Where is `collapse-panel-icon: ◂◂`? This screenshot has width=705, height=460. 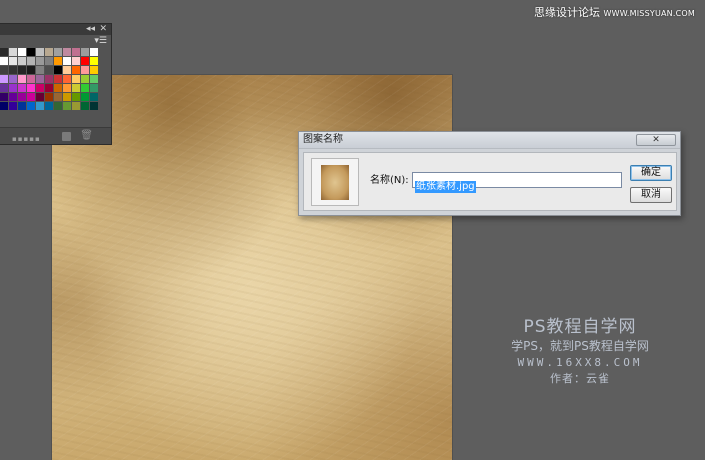 collapse-panel-icon: ◂◂ is located at coordinates (90, 29).